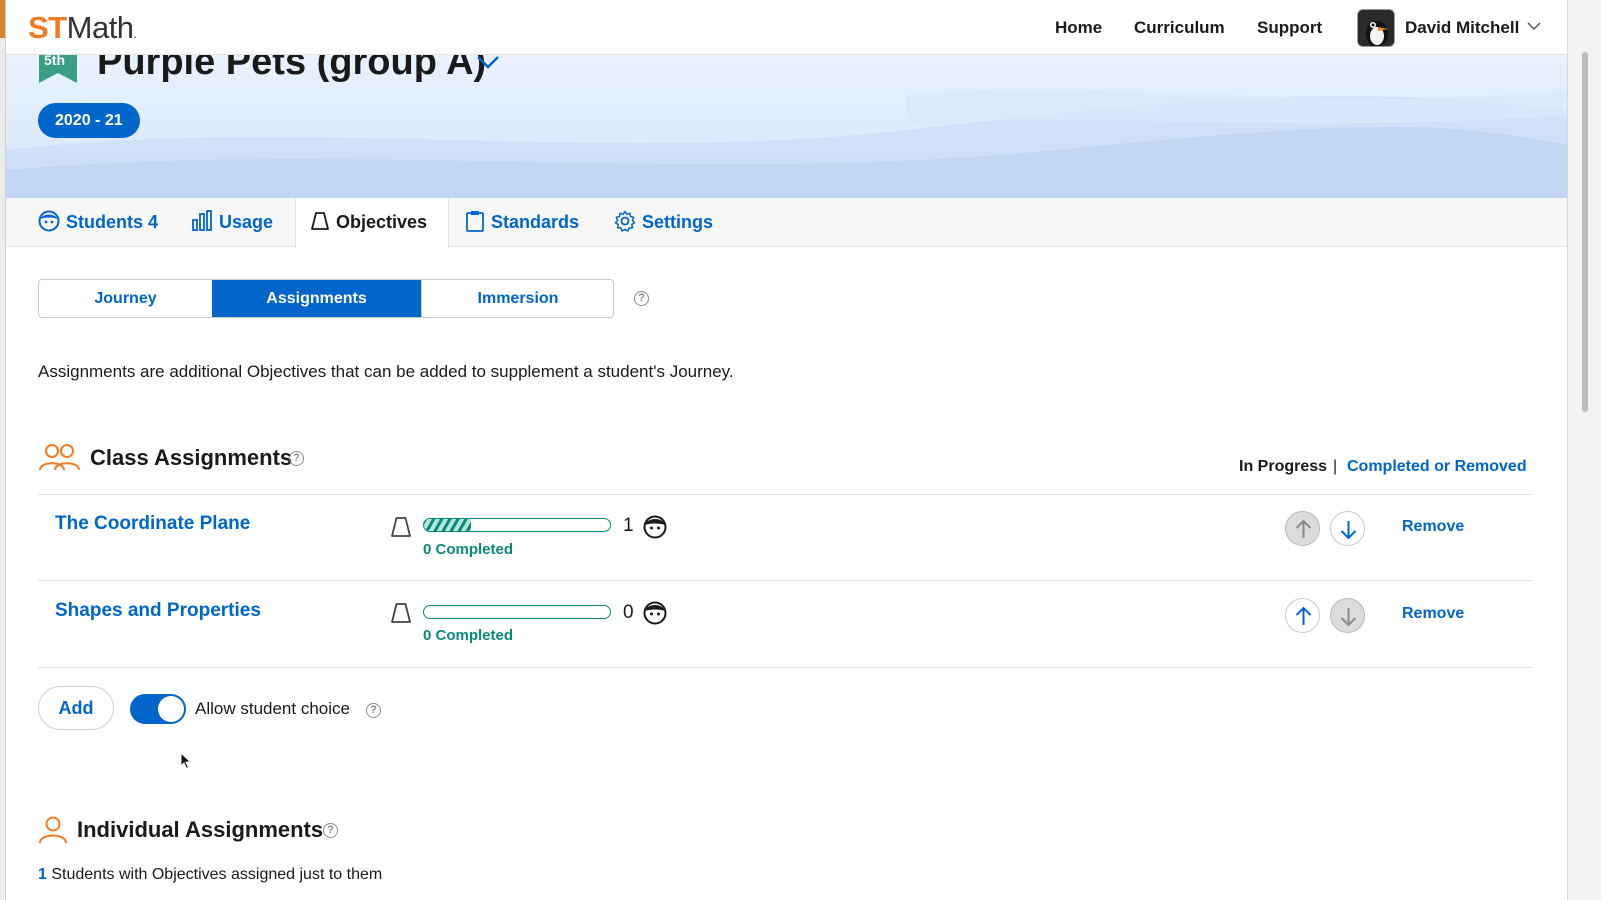  What do you see at coordinates (232, 222) in the screenshot?
I see `tab-usage: Usage` at bounding box center [232, 222].